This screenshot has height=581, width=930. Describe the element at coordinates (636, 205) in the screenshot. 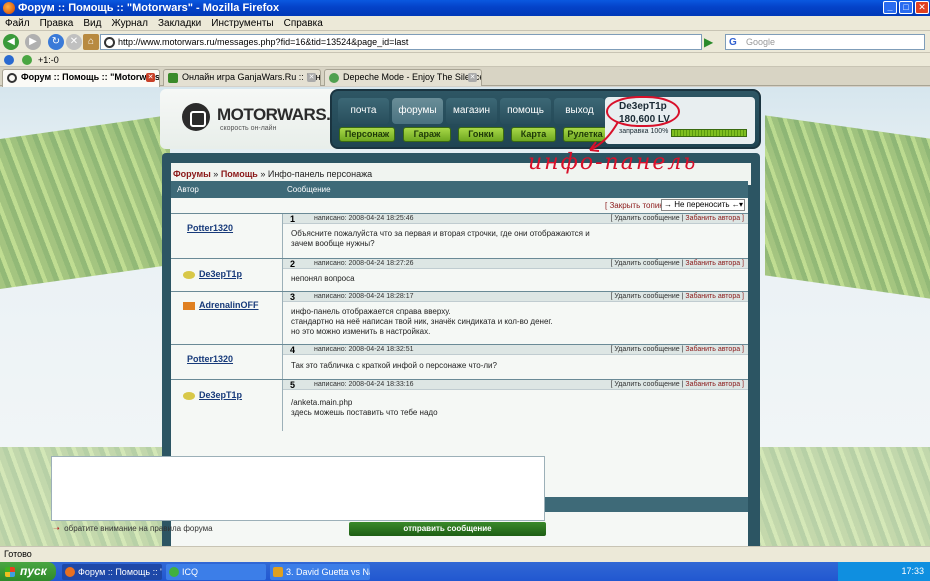

I see `close-topic-link: [ Закрыть топик ]` at that location.